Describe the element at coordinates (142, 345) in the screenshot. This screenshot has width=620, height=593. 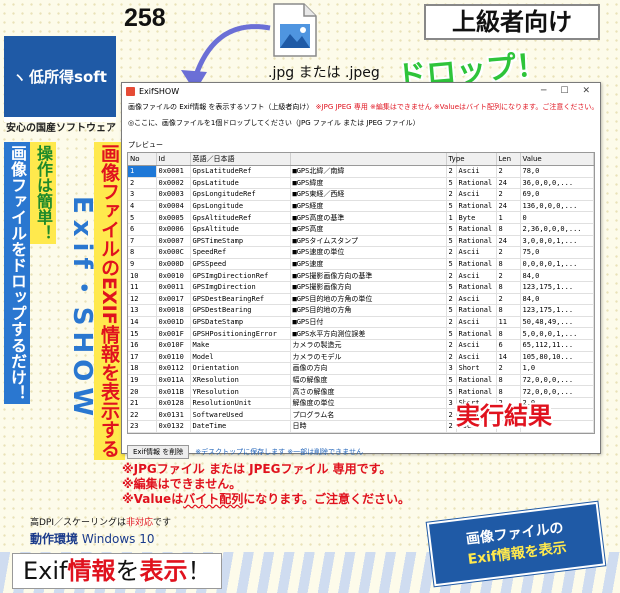
I see `table-cell: 16` at that location.